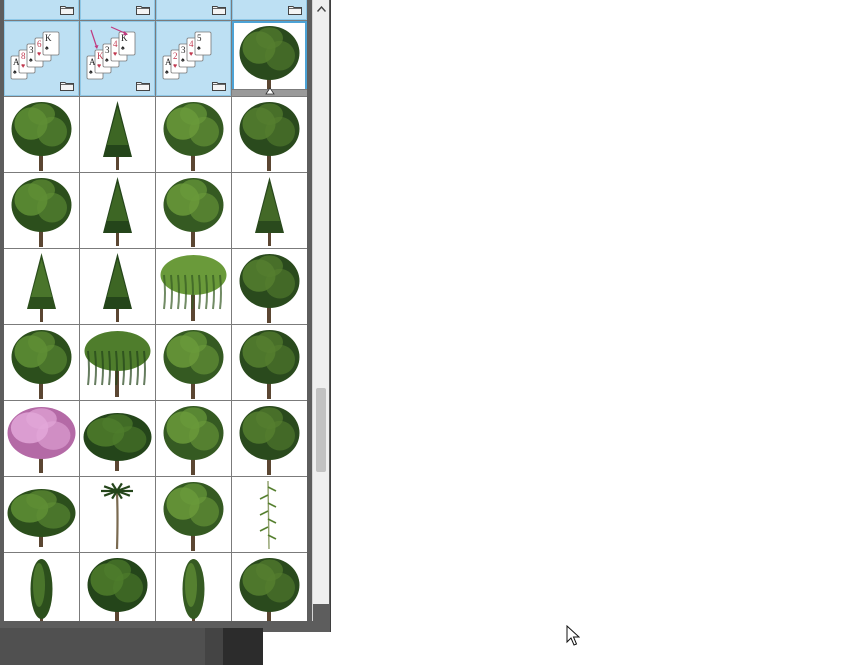 This screenshot has height=665, width=851. Describe the element at coordinates (573, 635) in the screenshot. I see `mouse-pointer-icon` at that location.